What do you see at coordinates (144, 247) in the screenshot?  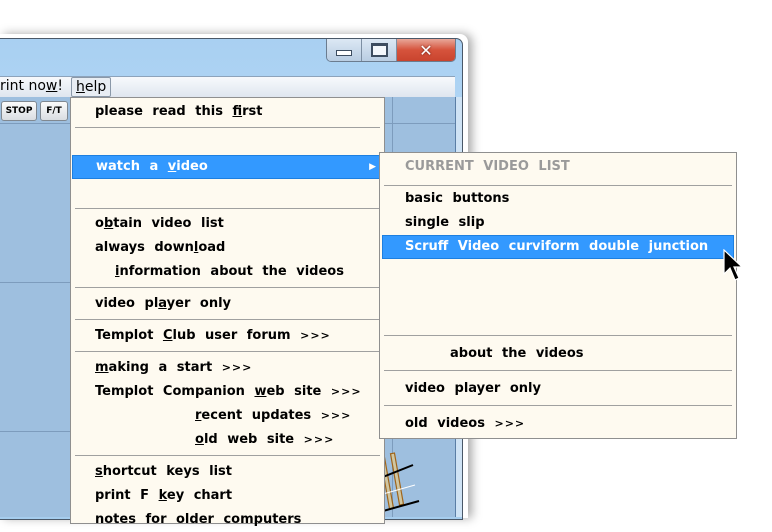 I see `label: always down` at bounding box center [144, 247].